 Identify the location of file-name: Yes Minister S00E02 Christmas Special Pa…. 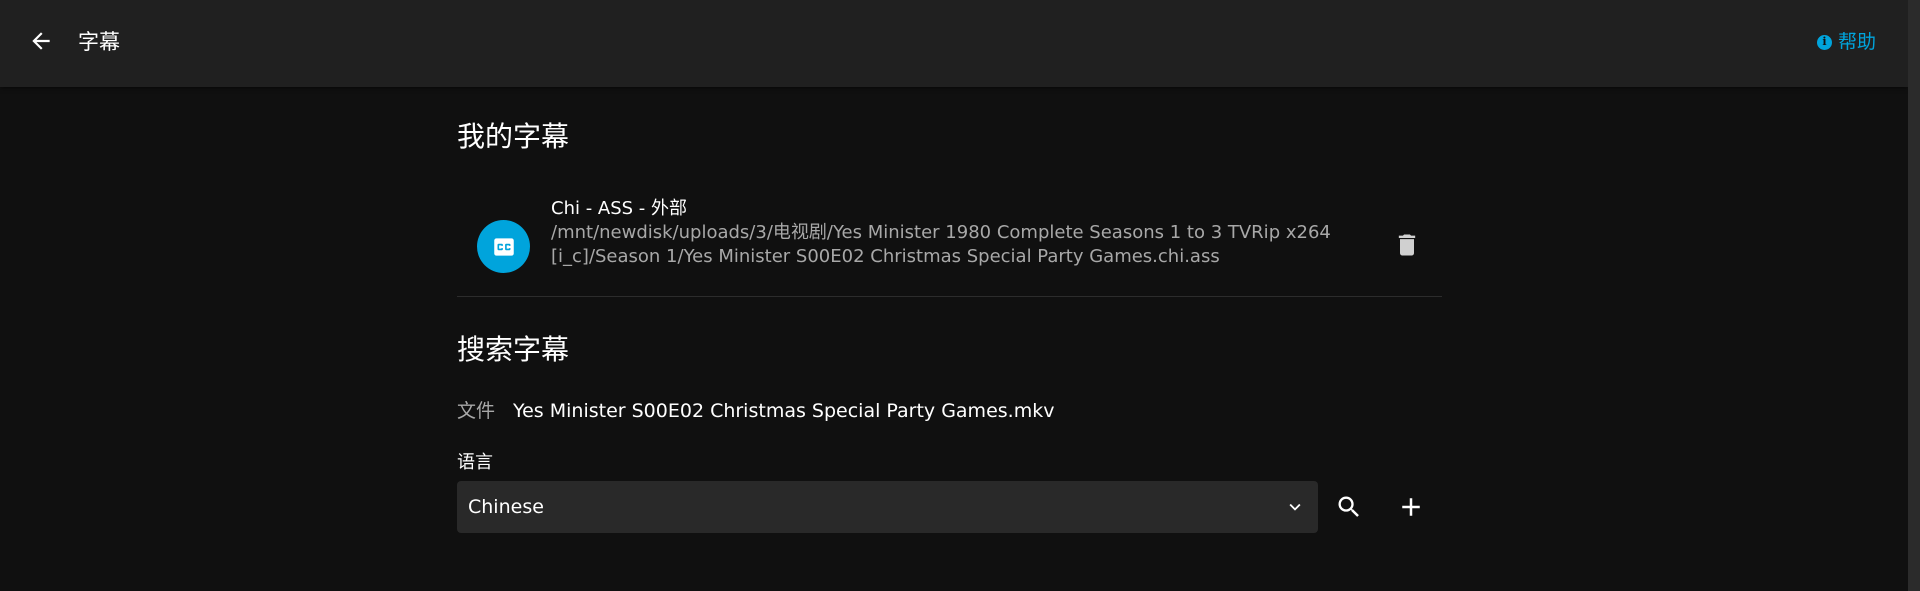
(784, 411).